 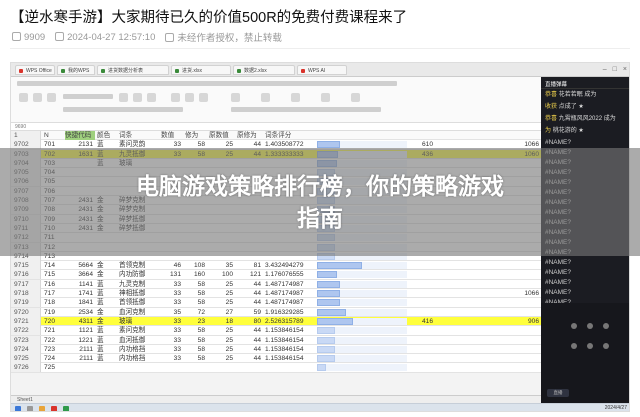 What do you see at coordinates (290, 321) in the screenshot?
I see `table-cell: 2.526315789` at bounding box center [290, 321].